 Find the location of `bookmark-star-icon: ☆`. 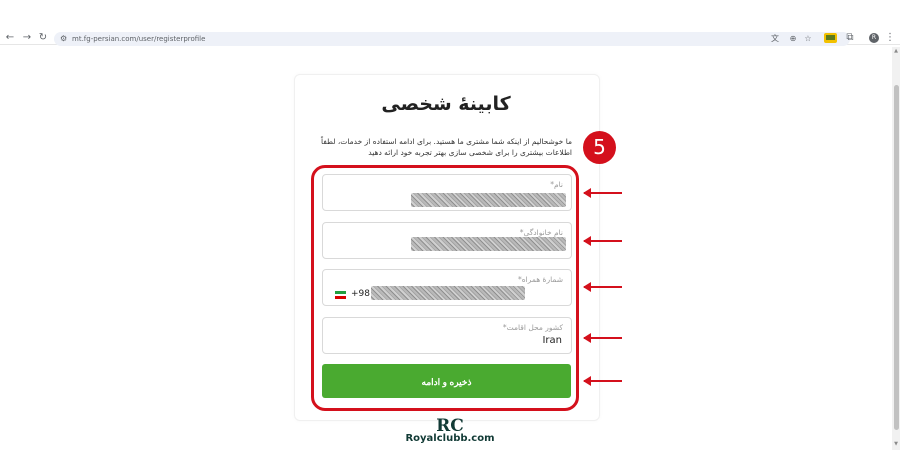

bookmark-star-icon: ☆ is located at coordinates (808, 39).